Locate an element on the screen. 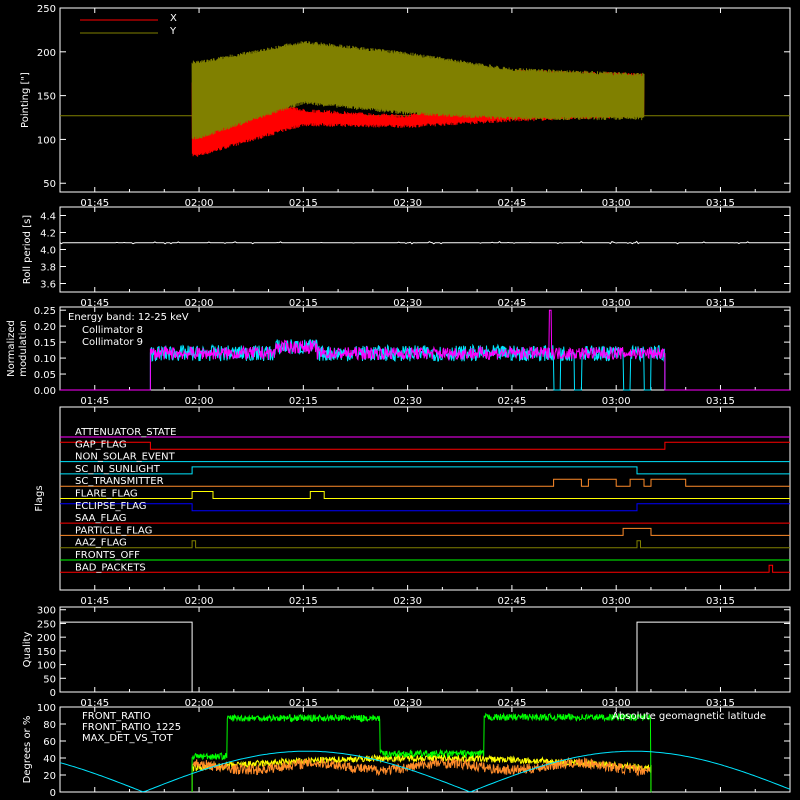 This screenshot has width=800, height=800. ratios-legend-label: MAX_DET_VS_TOT is located at coordinates (128, 738).